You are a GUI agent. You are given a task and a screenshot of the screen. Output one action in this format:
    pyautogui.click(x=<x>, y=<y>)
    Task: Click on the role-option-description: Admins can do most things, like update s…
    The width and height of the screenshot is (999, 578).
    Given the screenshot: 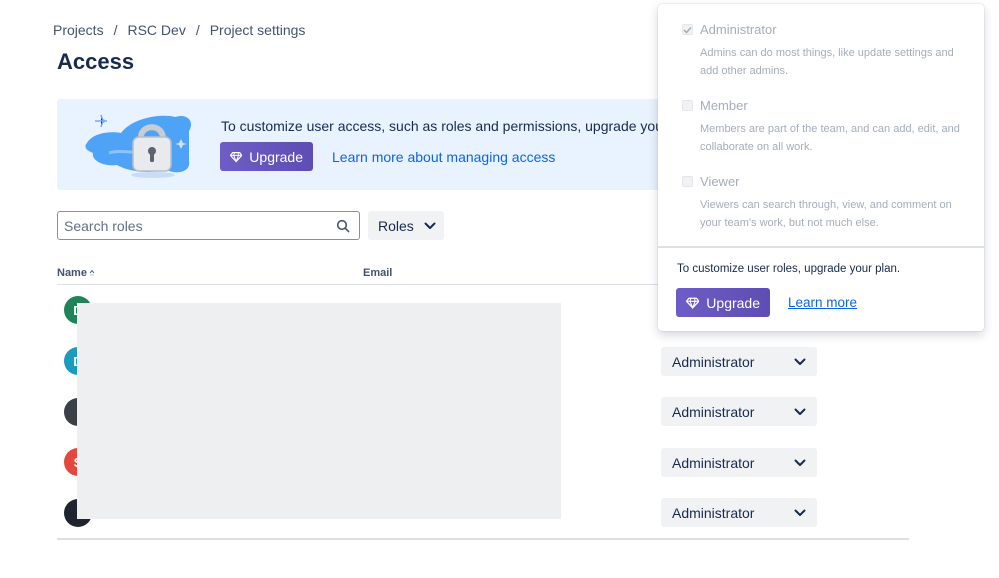 What is the action you would take?
    pyautogui.click(x=827, y=62)
    